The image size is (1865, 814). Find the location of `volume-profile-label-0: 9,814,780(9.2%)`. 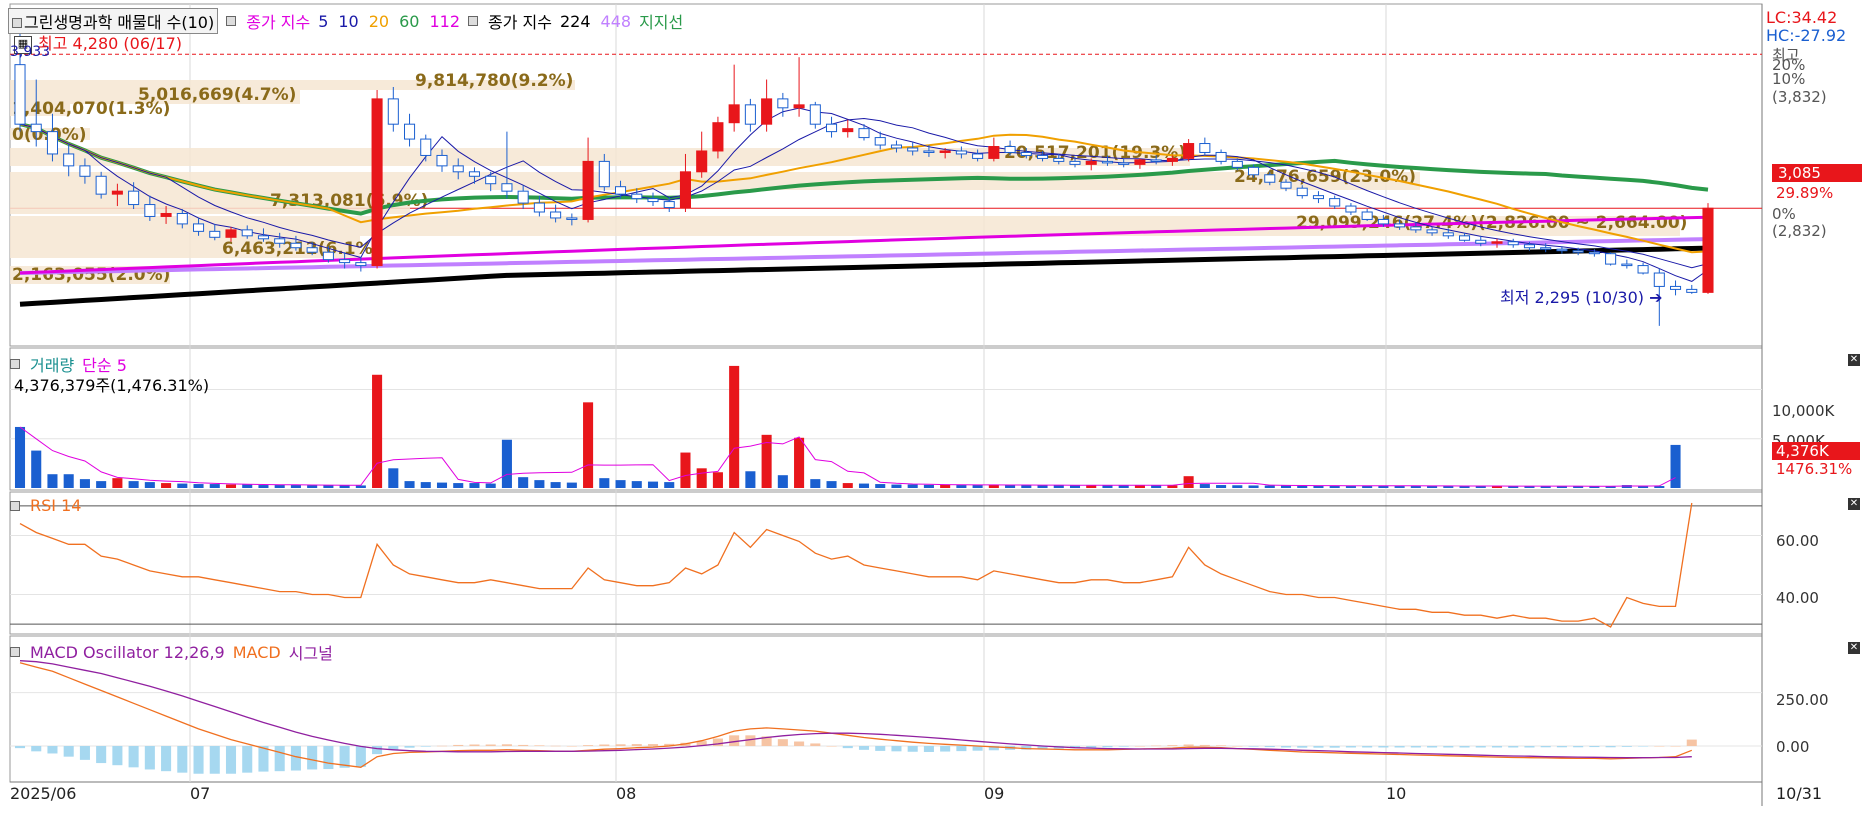

volume-profile-label-0: 9,814,780(9.2%) is located at coordinates (494, 81).